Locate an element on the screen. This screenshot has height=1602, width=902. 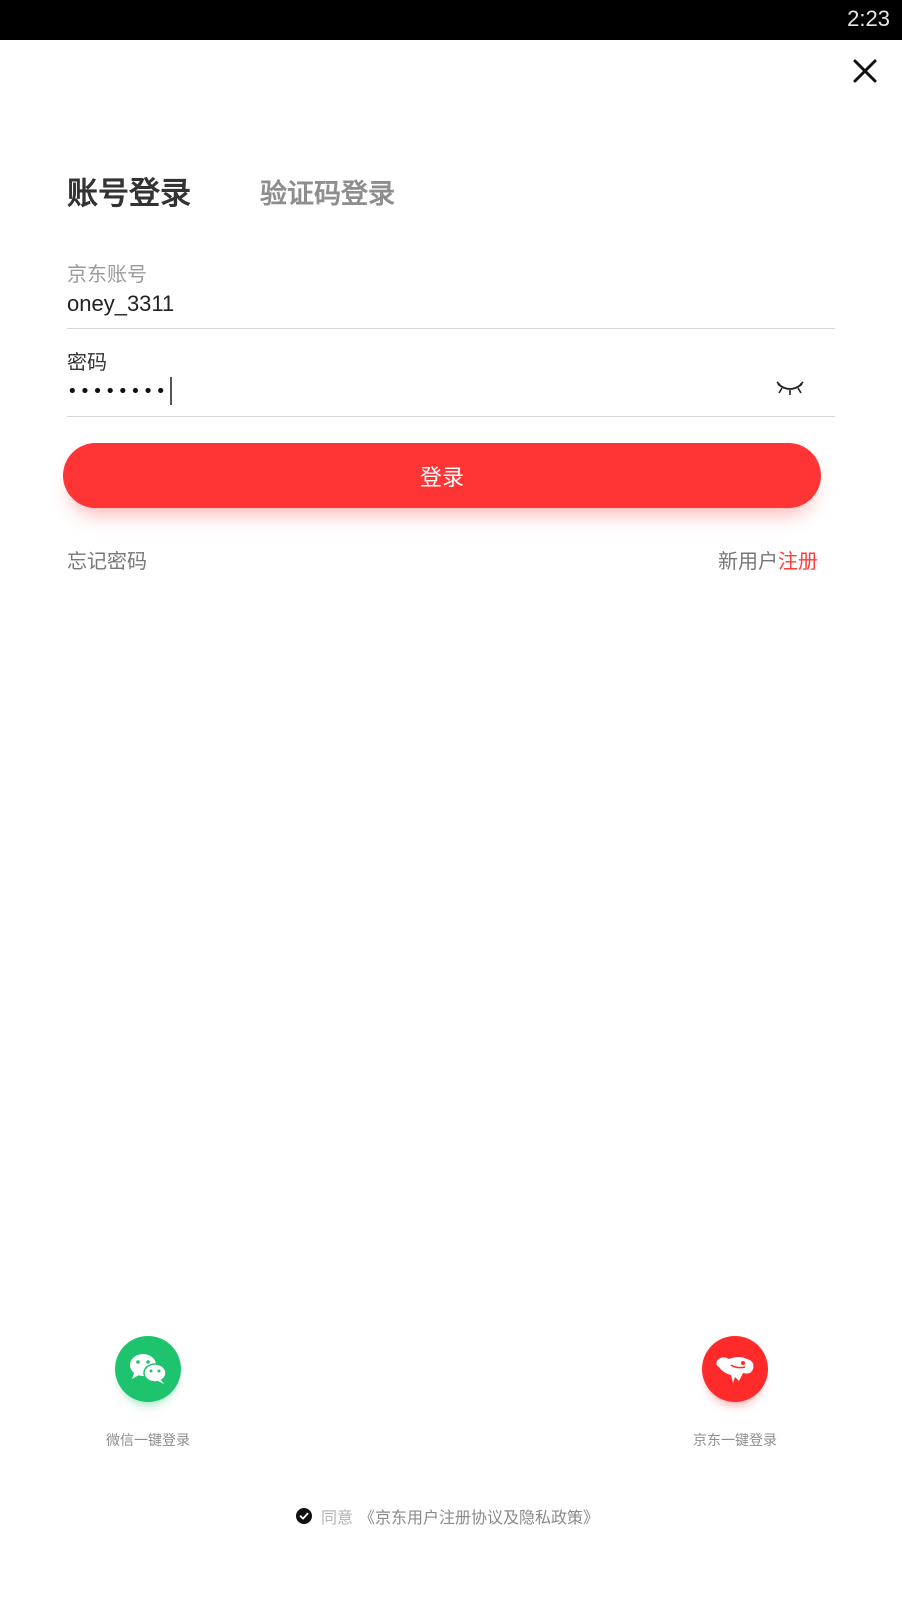
status-bar: 2:23 is located at coordinates (451, 20).